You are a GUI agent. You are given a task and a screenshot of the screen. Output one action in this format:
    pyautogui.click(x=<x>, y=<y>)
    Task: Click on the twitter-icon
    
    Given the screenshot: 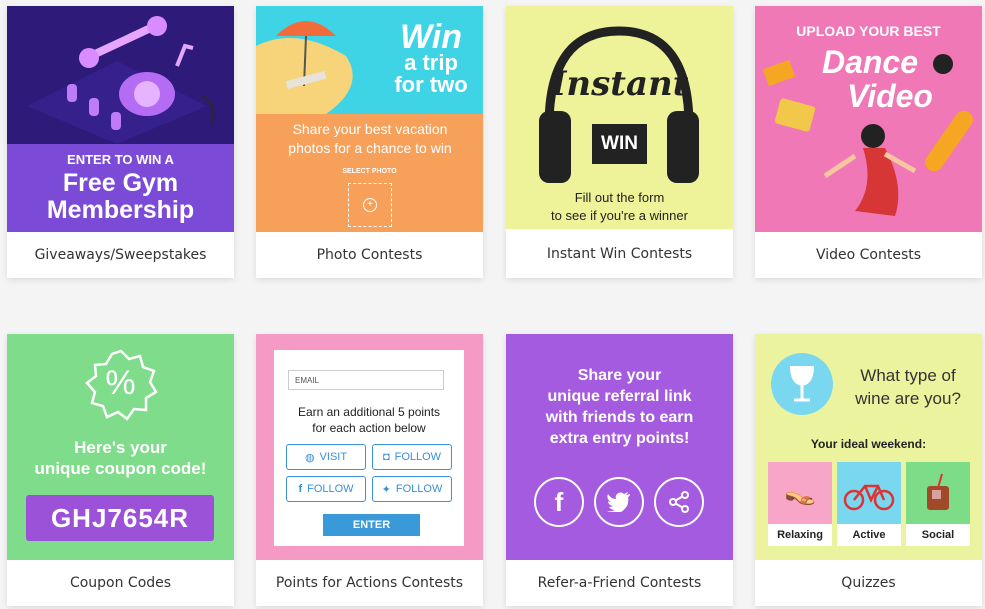 What is the action you would take?
    pyautogui.click(x=619, y=502)
    